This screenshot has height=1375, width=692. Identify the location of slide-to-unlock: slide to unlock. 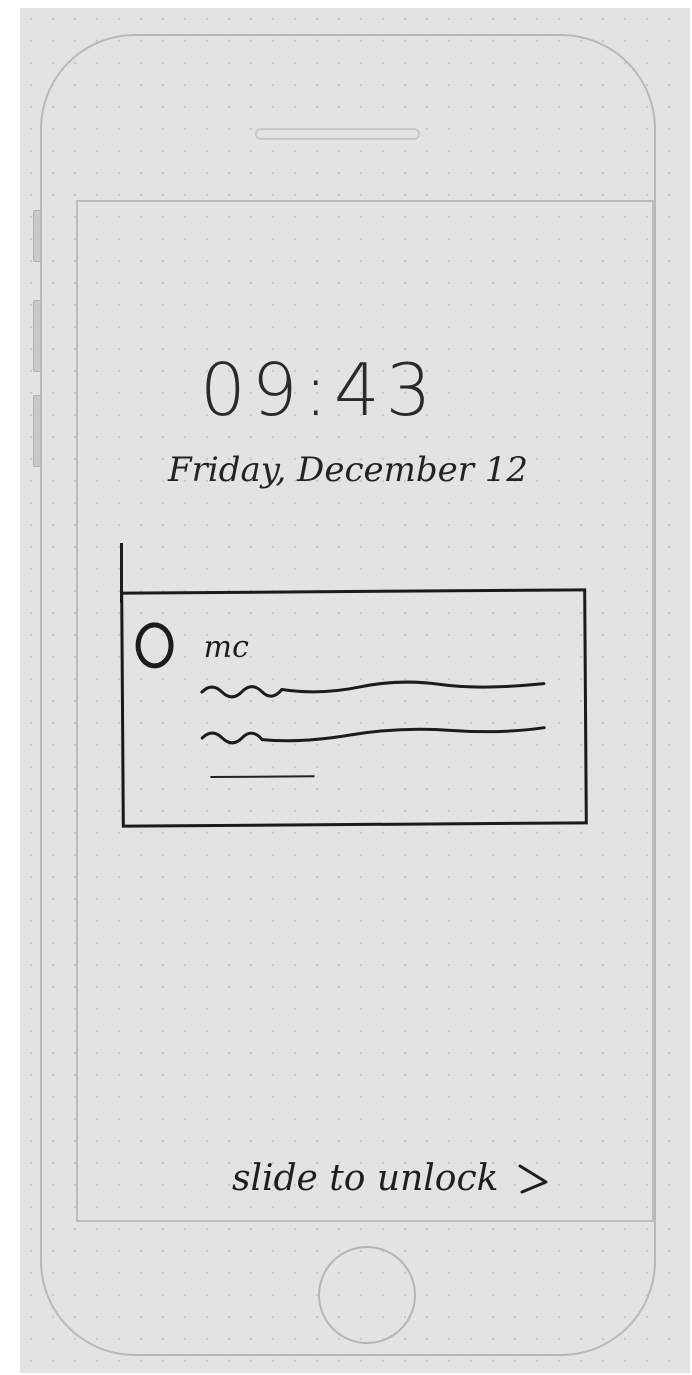
(391, 1178).